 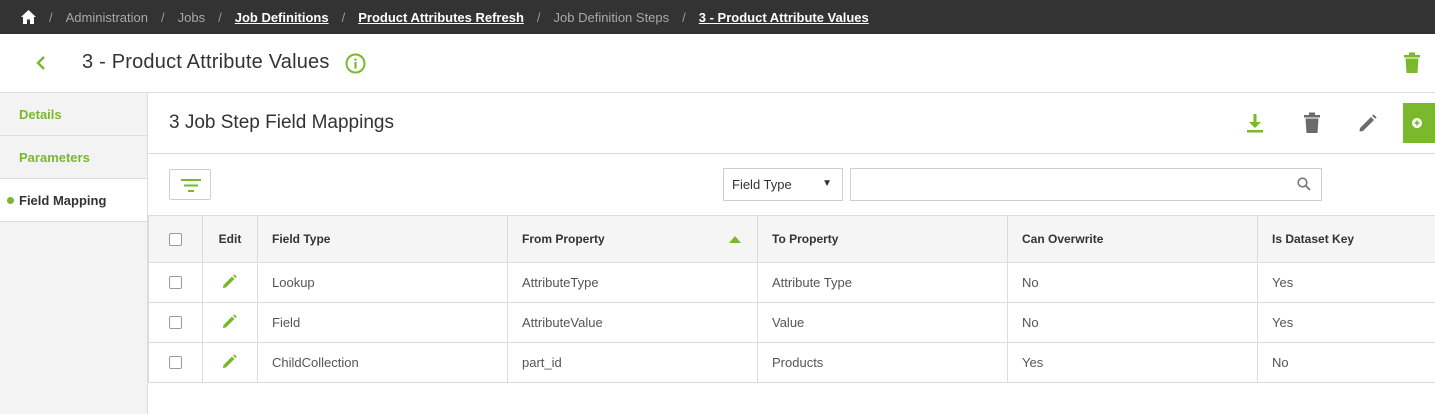 I want to click on sidebar-item-label: Details, so click(x=40, y=114).